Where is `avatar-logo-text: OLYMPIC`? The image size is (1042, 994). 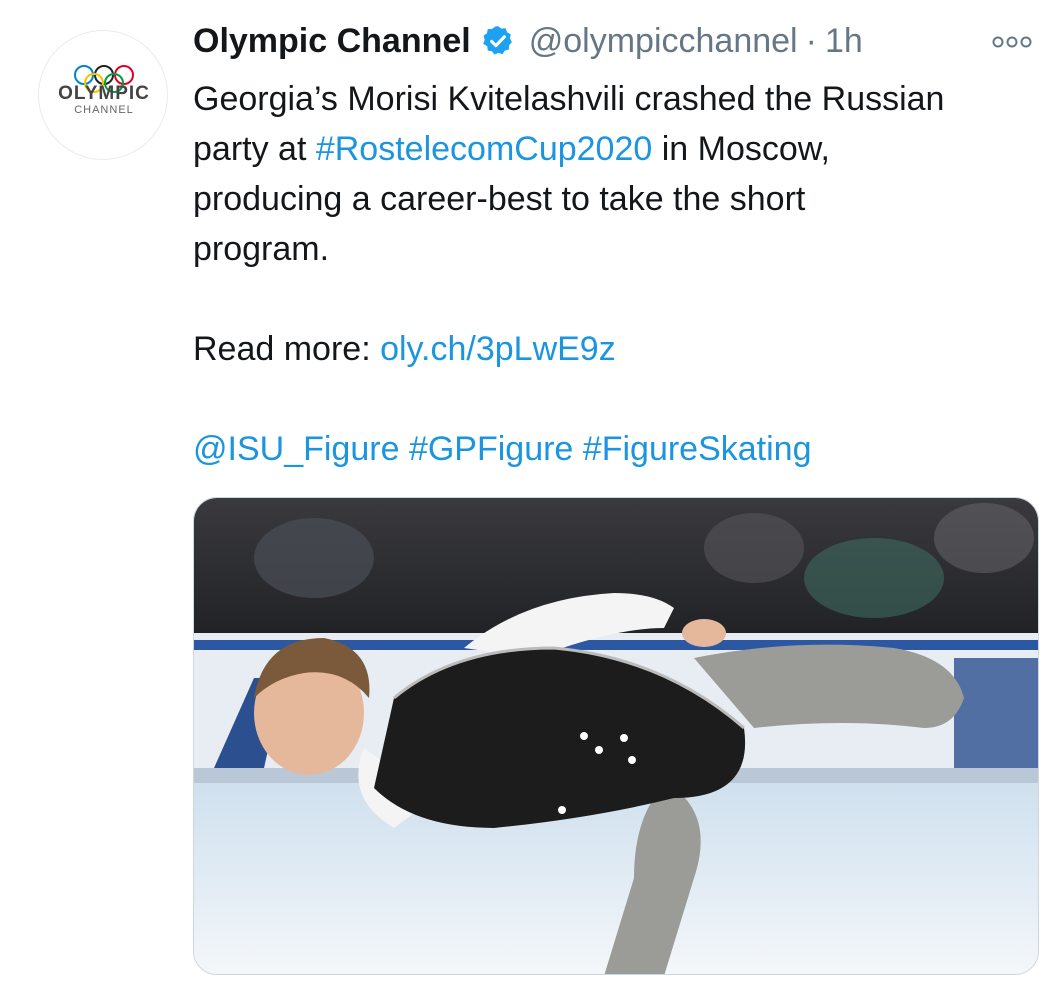 avatar-logo-text: OLYMPIC is located at coordinates (104, 93).